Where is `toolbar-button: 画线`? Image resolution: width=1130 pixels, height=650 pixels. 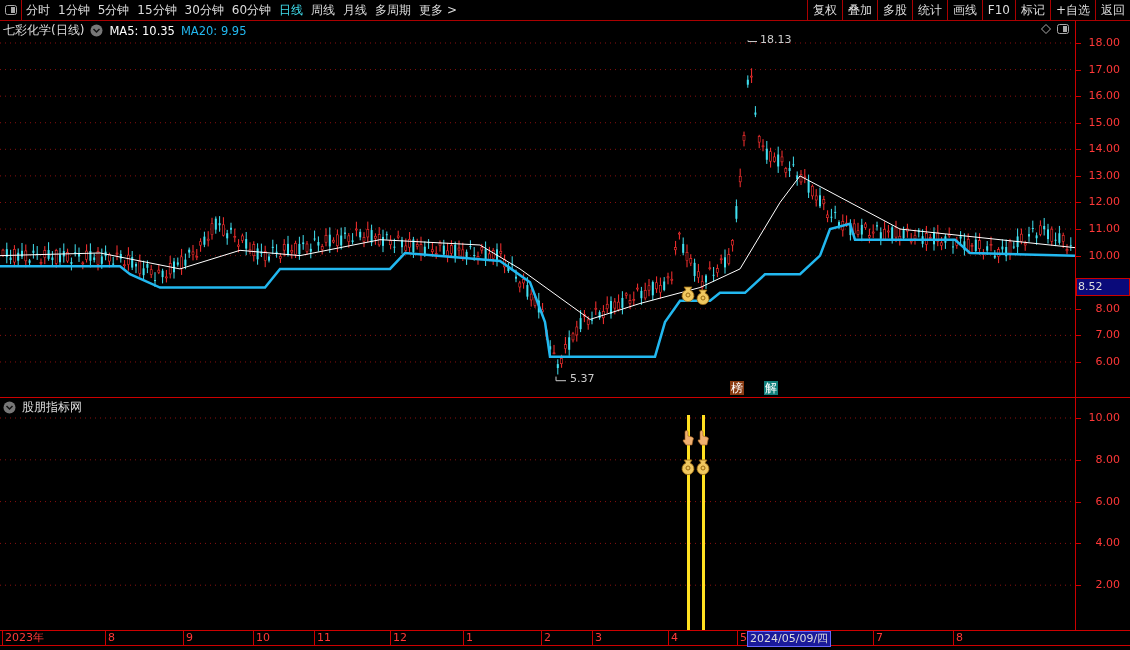
toolbar-button: 画线 is located at coordinates (964, 10).